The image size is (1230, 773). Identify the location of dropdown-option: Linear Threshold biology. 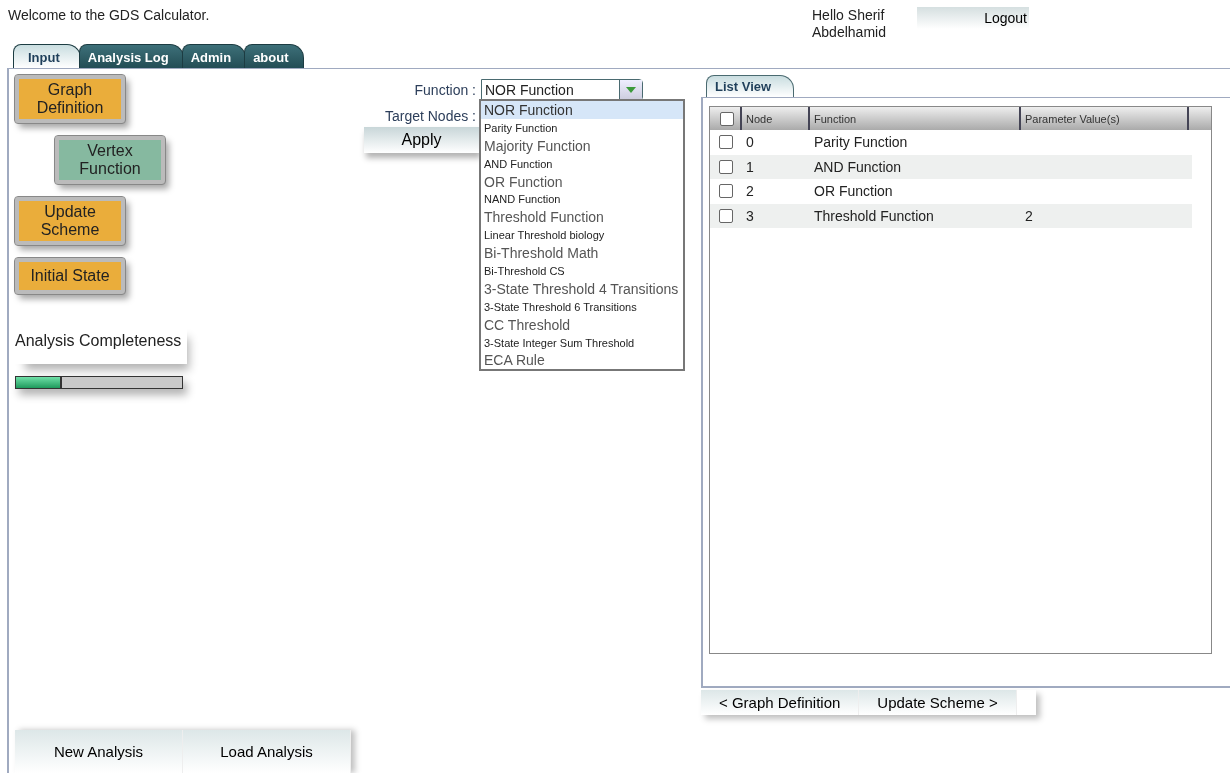
(582, 235).